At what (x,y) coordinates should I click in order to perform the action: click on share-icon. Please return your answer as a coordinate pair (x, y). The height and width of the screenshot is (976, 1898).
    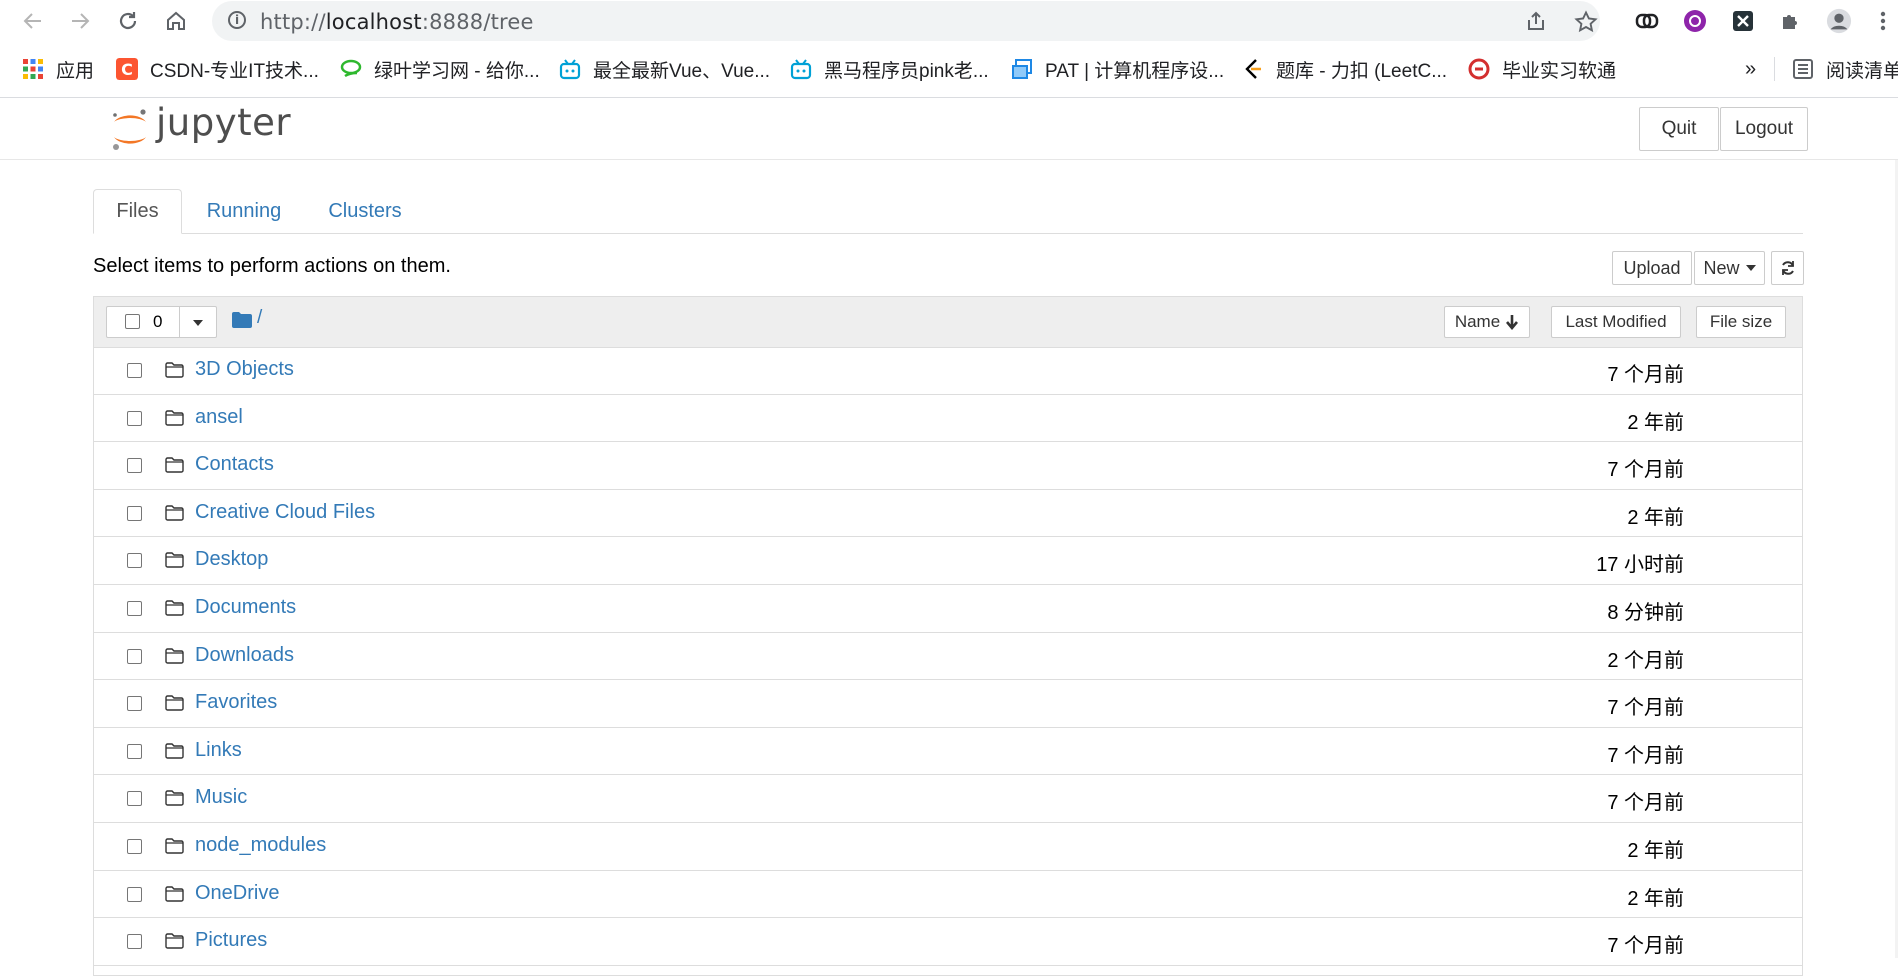
    Looking at the image, I should click on (1536, 22).